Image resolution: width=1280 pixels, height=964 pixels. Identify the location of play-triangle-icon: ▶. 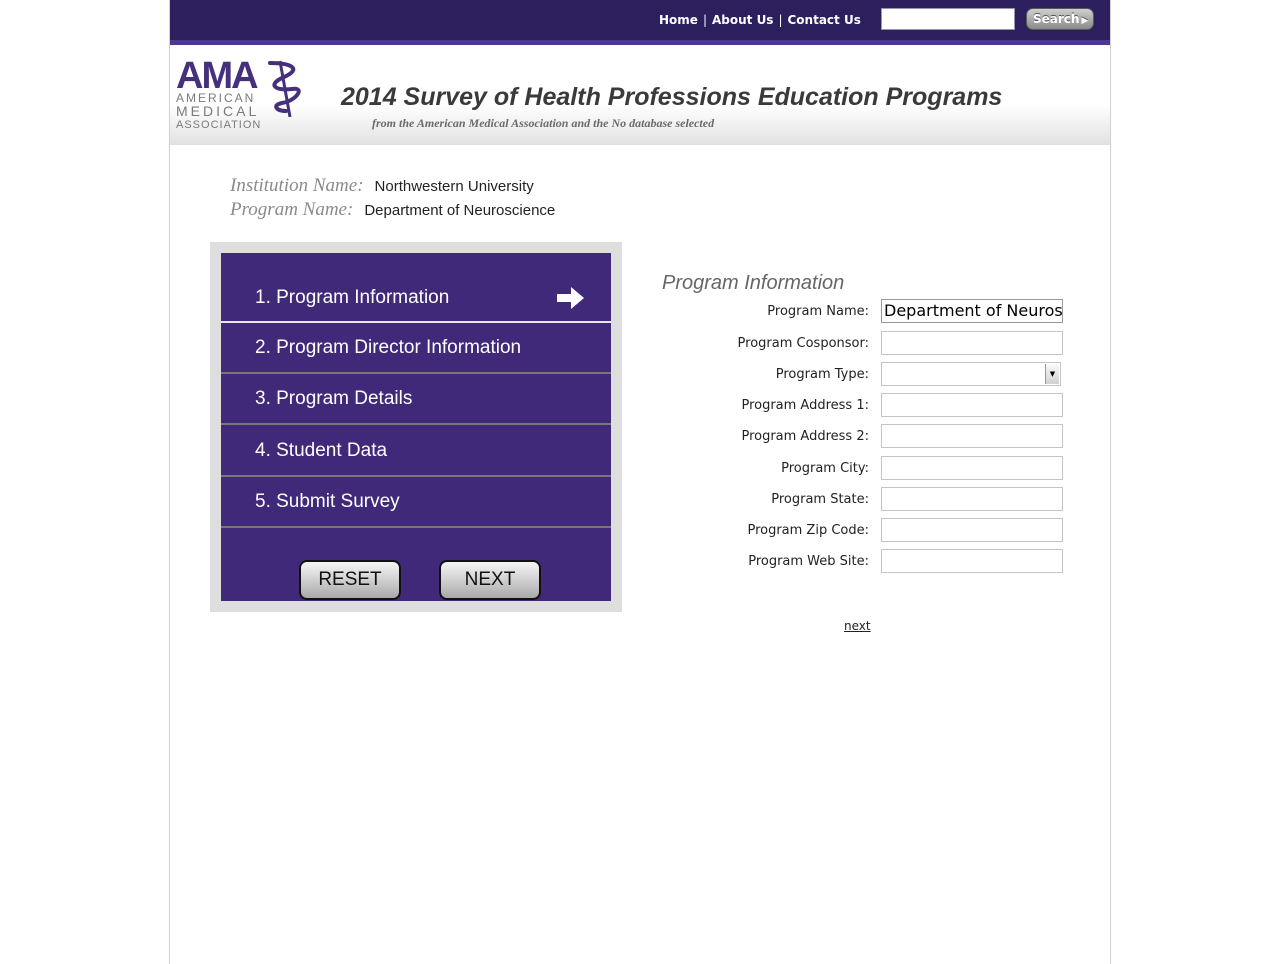
(1085, 21).